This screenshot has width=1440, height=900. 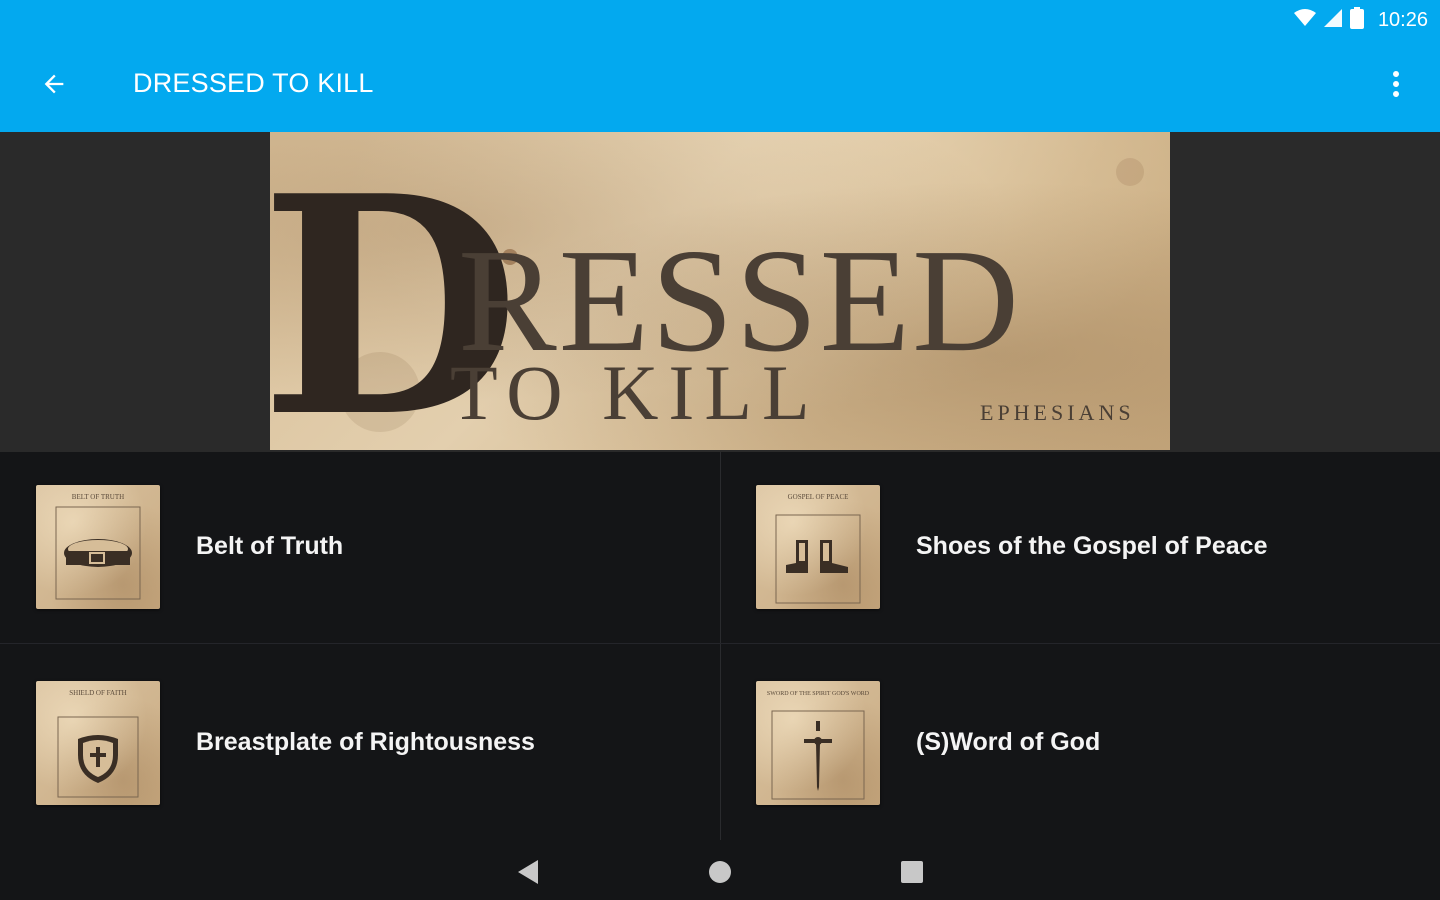 What do you see at coordinates (365, 742) in the screenshot?
I see `item-title: Breastplate of Rightousness` at bounding box center [365, 742].